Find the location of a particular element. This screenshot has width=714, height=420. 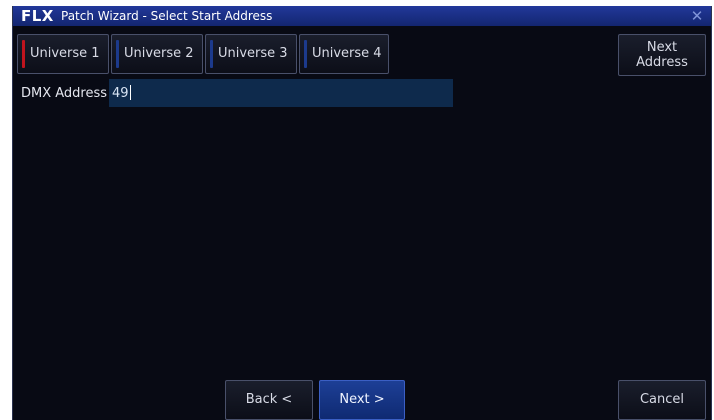

universe-3-color-stripe is located at coordinates (211, 54).